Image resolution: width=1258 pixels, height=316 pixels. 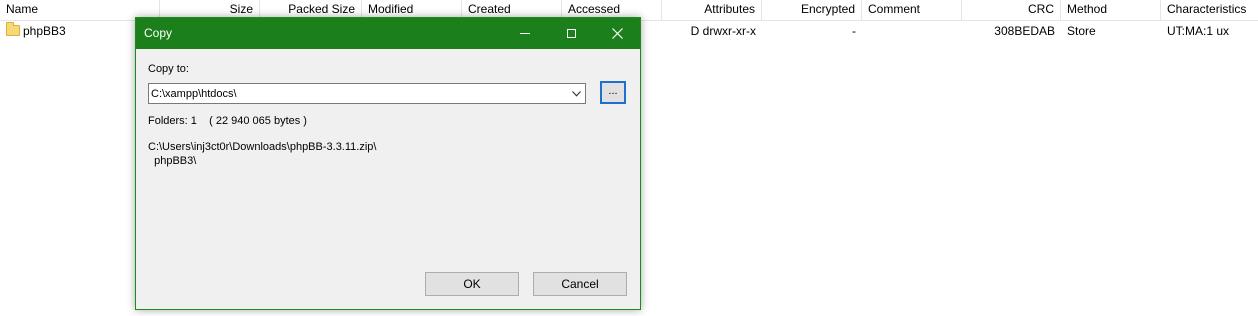 What do you see at coordinates (812, 10) in the screenshot?
I see `column-header-encrypted: Encrypted` at bounding box center [812, 10].